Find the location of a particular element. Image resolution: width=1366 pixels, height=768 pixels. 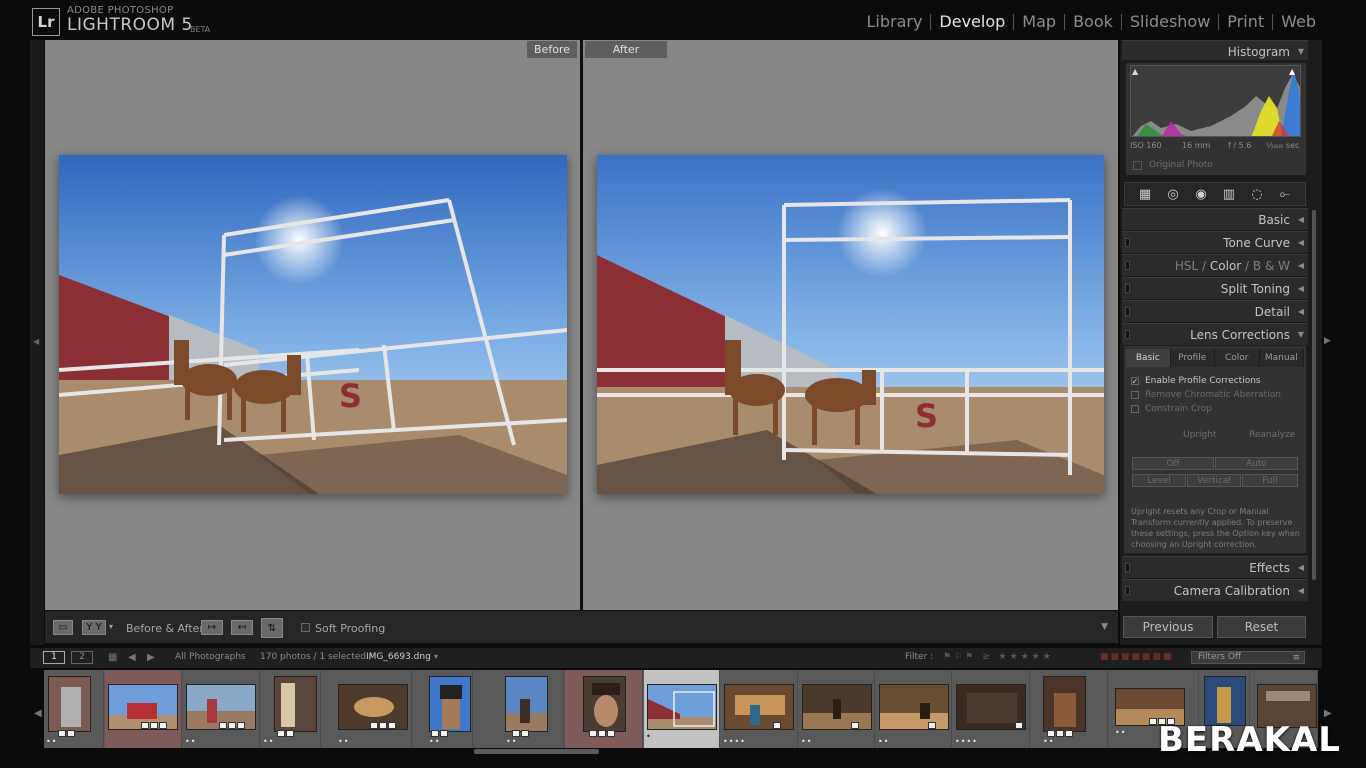

crop-overlay-icon: ▦ is located at coordinates (1145, 194).